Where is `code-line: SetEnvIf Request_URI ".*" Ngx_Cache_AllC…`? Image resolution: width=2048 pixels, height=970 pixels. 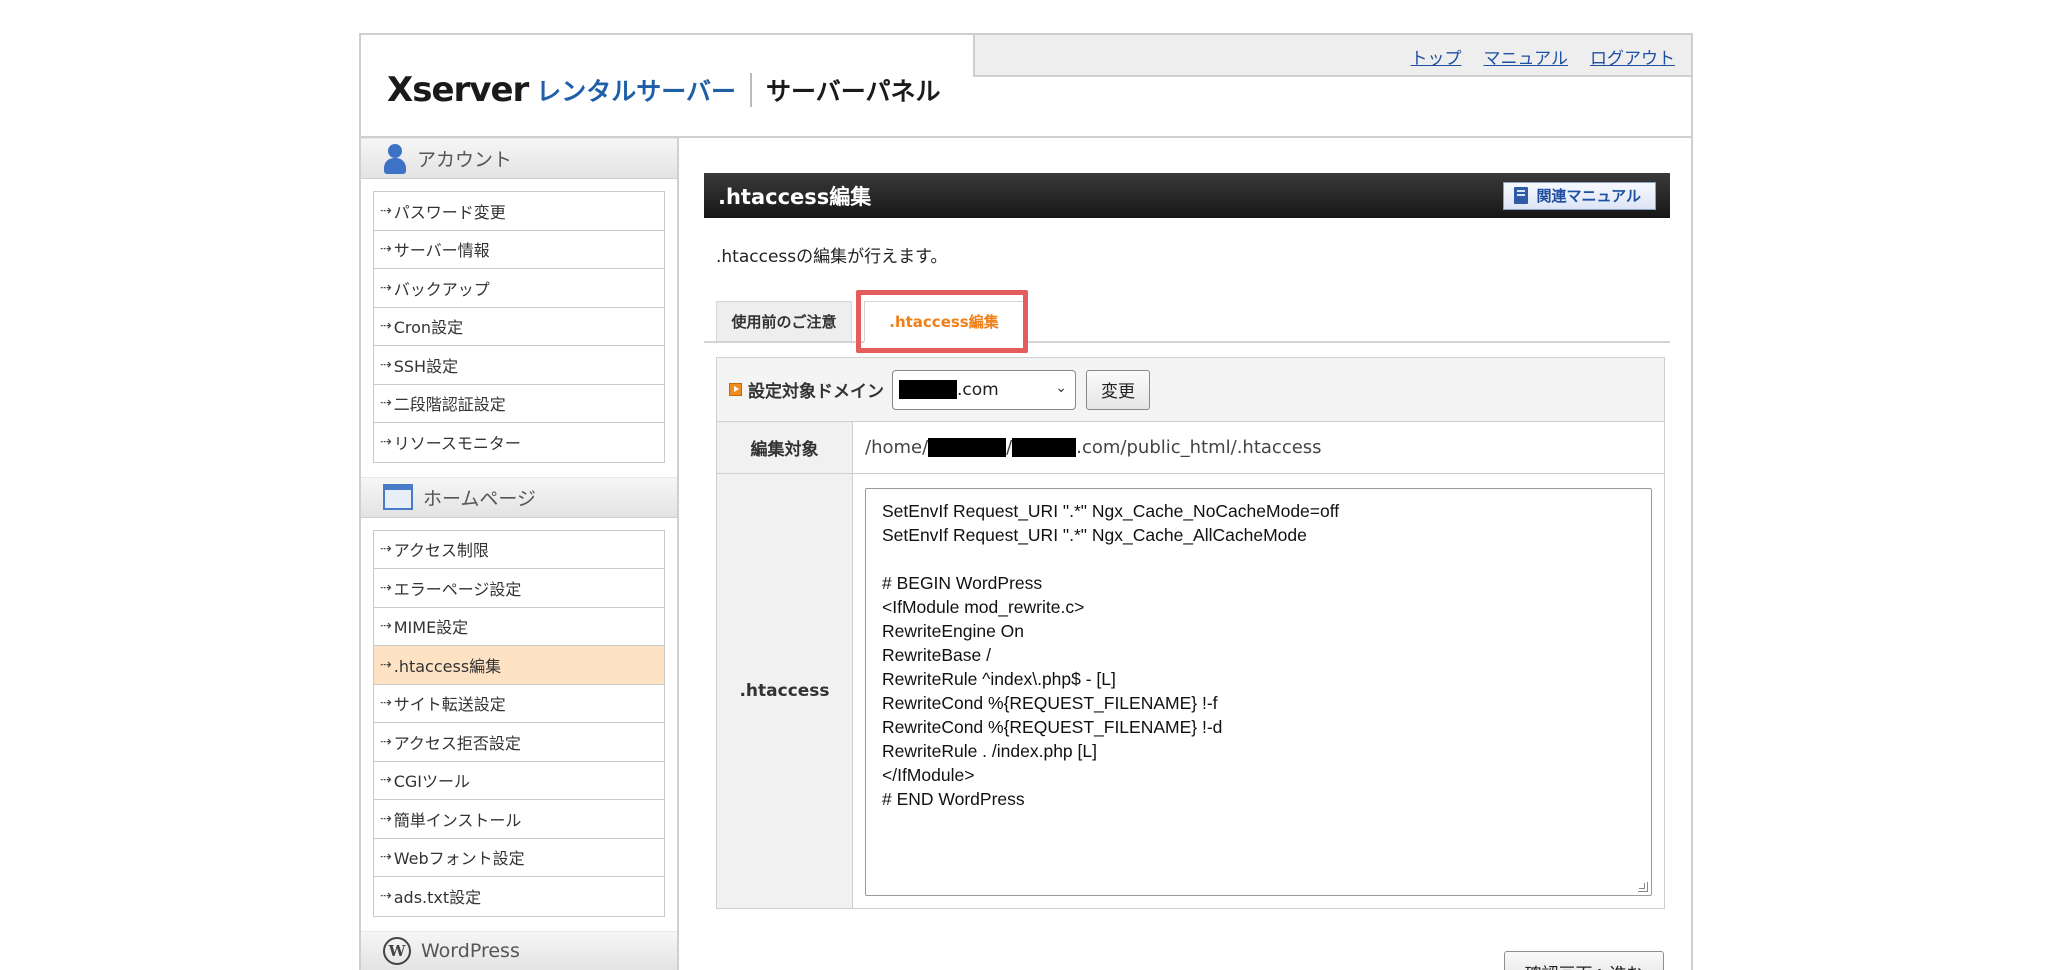
code-line: SetEnvIf Request_URI ".*" Ngx_Cache_AllC… is located at coordinates (1094, 535).